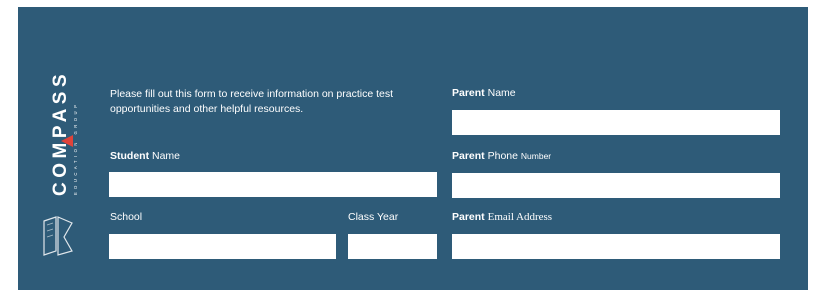 Image resolution: width=816 pixels, height=290 pixels. Describe the element at coordinates (273, 184) in the screenshot. I see `student-name-input` at that location.